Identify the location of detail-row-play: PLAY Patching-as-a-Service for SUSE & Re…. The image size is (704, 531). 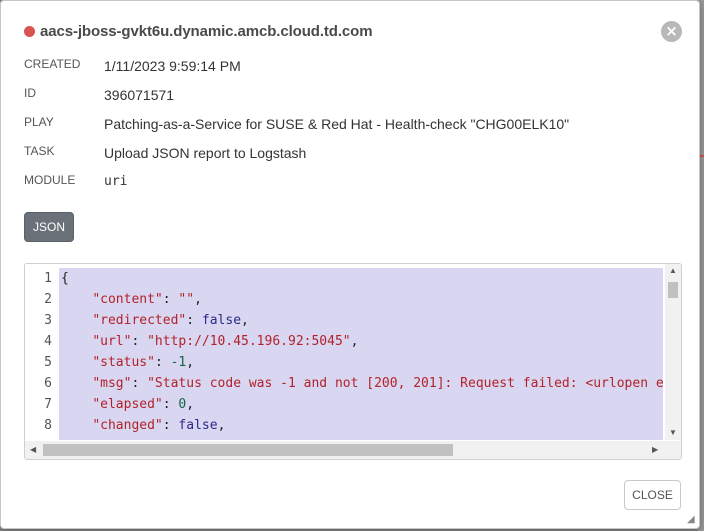
(344, 125).